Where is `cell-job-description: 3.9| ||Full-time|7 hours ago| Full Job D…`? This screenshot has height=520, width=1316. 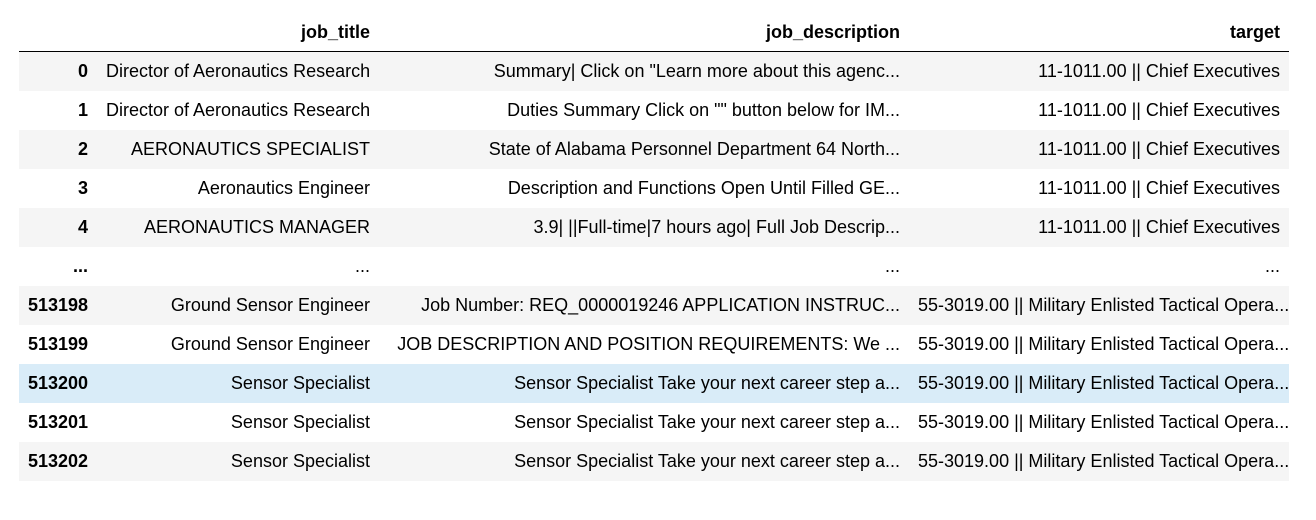
cell-job-description: 3.9| ||Full-time|7 hours ago| Full Job D… is located at coordinates (716, 227).